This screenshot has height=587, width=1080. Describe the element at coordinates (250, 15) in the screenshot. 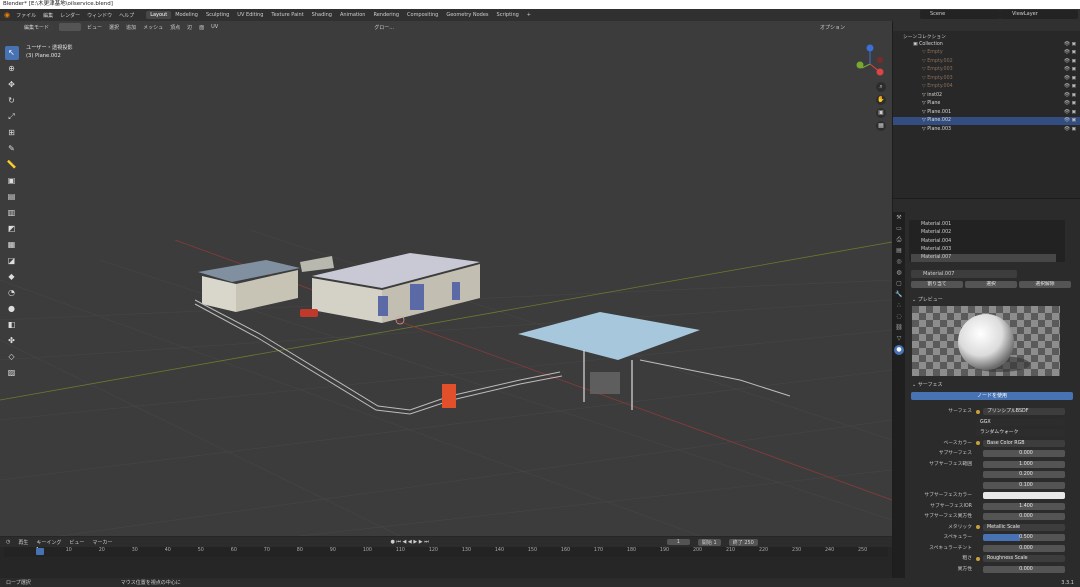

I see `workspace-tab: UV Editing` at that location.